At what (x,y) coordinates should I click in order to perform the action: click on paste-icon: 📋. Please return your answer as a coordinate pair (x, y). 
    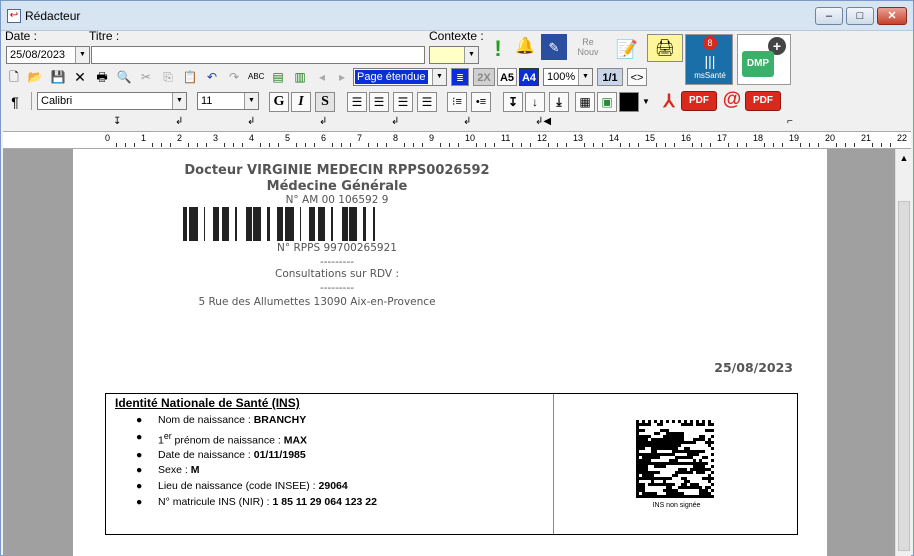
    Looking at the image, I should click on (190, 76).